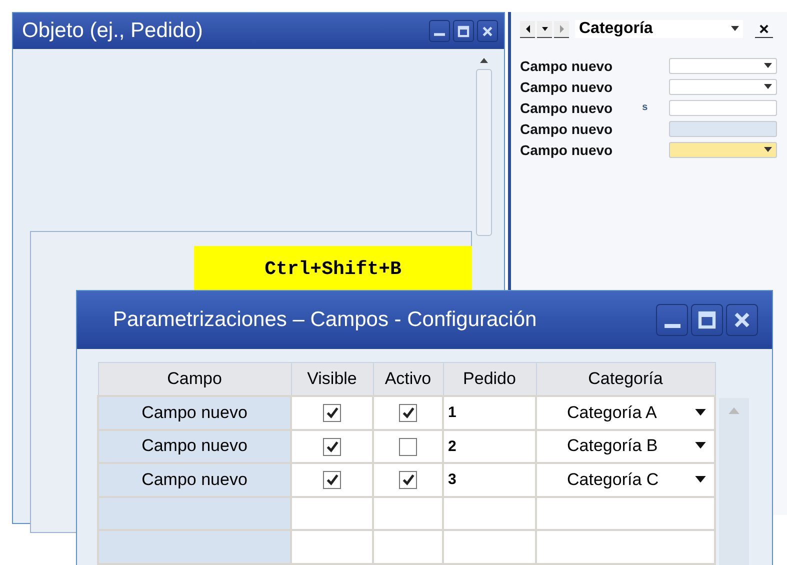 This screenshot has height=565, width=787. What do you see at coordinates (544, 29) in the screenshot?
I see `dropdown-button` at bounding box center [544, 29].